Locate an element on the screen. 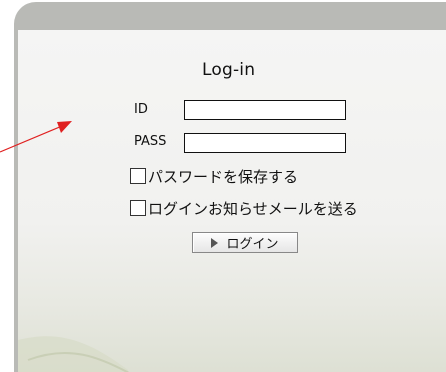 This screenshot has width=446, height=372. notify-mail-checkbox is located at coordinates (138, 208).